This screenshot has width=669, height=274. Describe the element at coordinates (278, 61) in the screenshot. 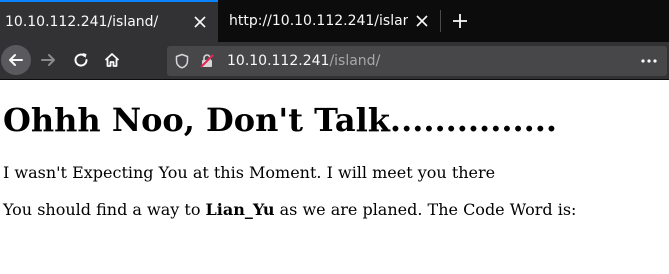

I see `url-host: 10.10.112.241` at that location.